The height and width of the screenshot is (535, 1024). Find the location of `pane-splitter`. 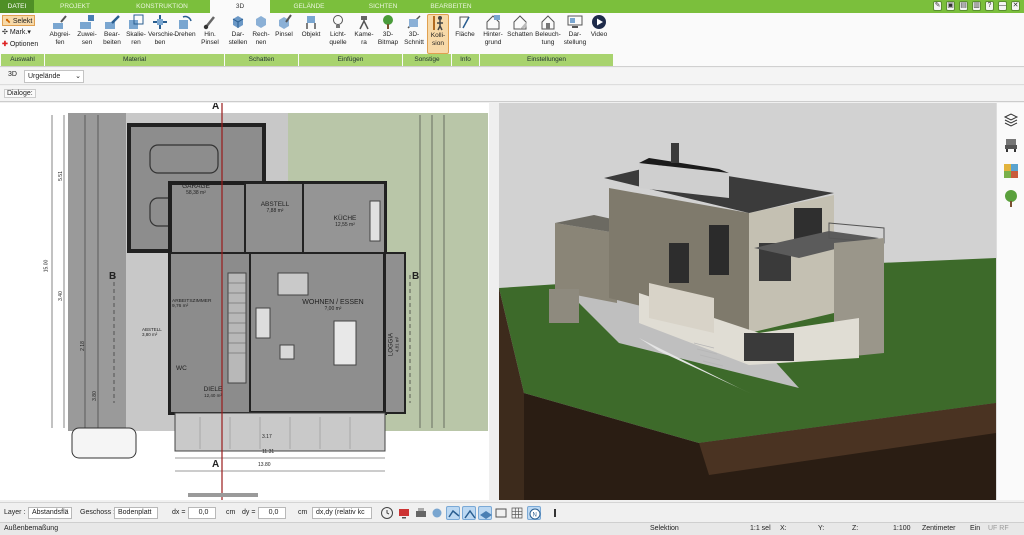

pane-splitter is located at coordinates (494, 301).